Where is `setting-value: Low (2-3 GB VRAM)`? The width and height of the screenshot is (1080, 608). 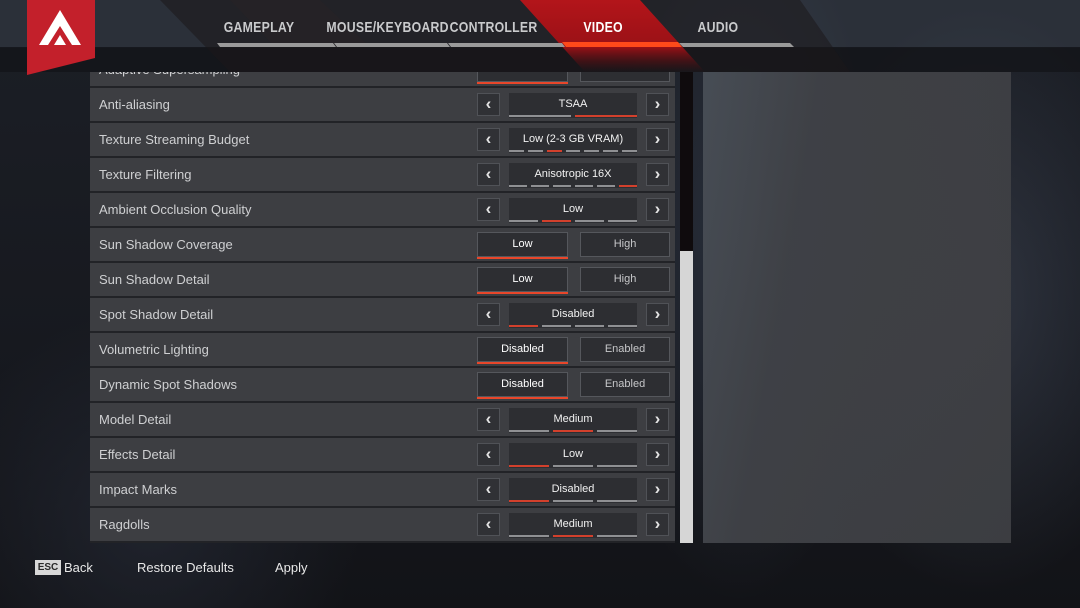 setting-value: Low (2-3 GB VRAM) is located at coordinates (573, 140).